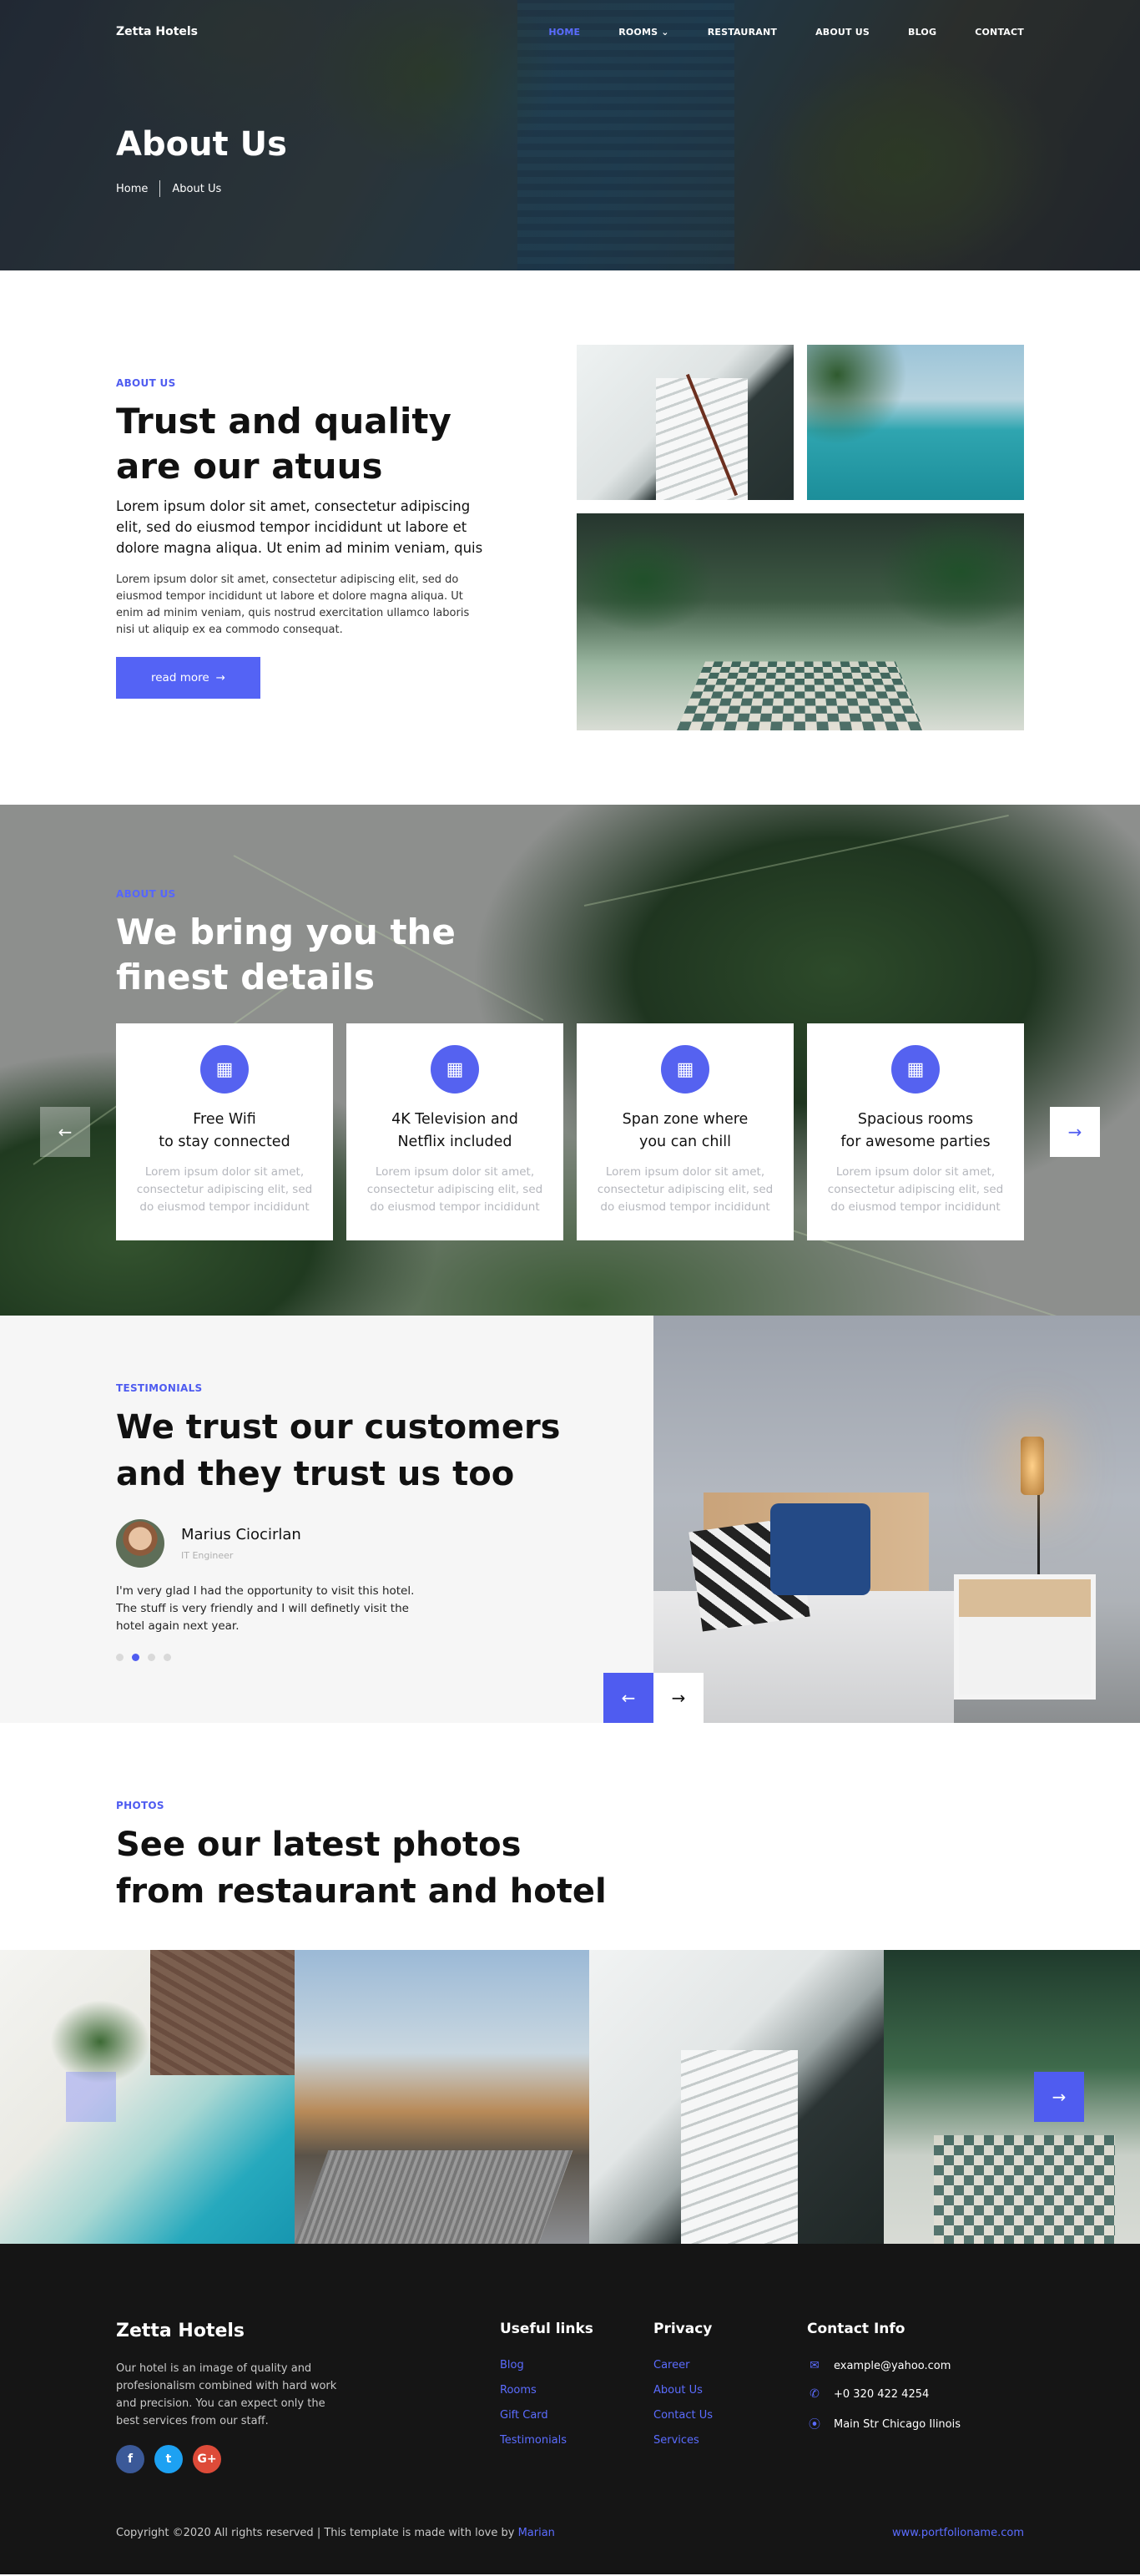 Image resolution: width=1140 pixels, height=2576 pixels. What do you see at coordinates (130, 2459) in the screenshot?
I see `facebook-icon: f` at bounding box center [130, 2459].